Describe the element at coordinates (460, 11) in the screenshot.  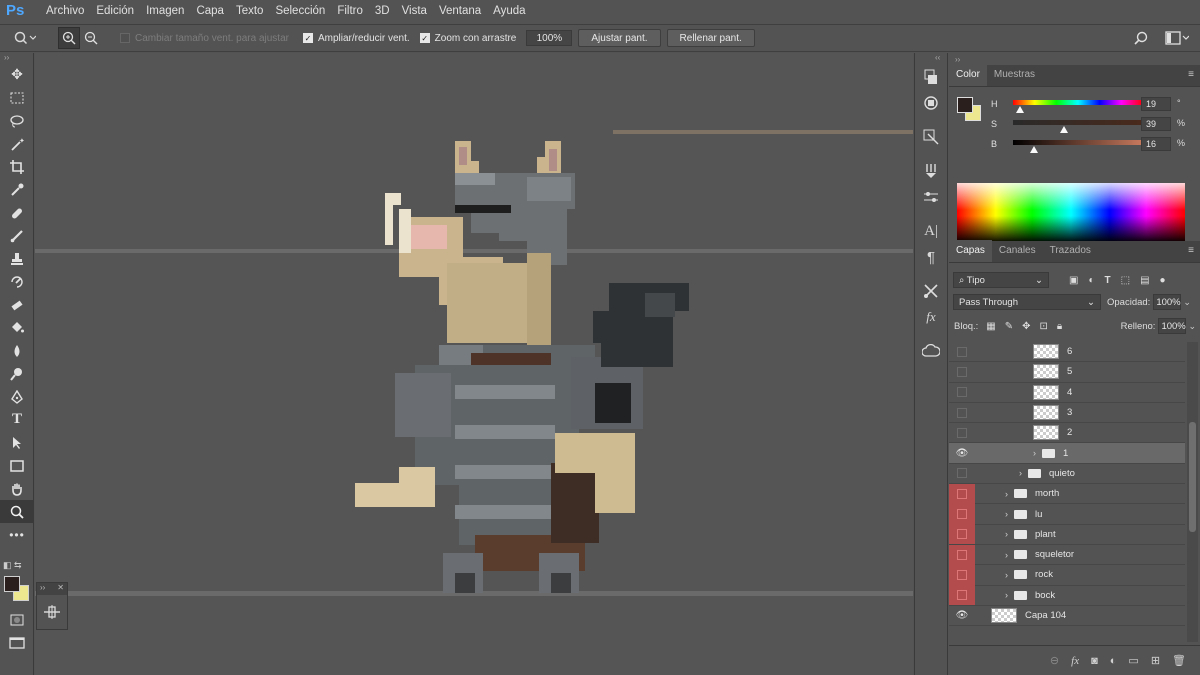
I see `menu-ventana: Ventana` at that location.